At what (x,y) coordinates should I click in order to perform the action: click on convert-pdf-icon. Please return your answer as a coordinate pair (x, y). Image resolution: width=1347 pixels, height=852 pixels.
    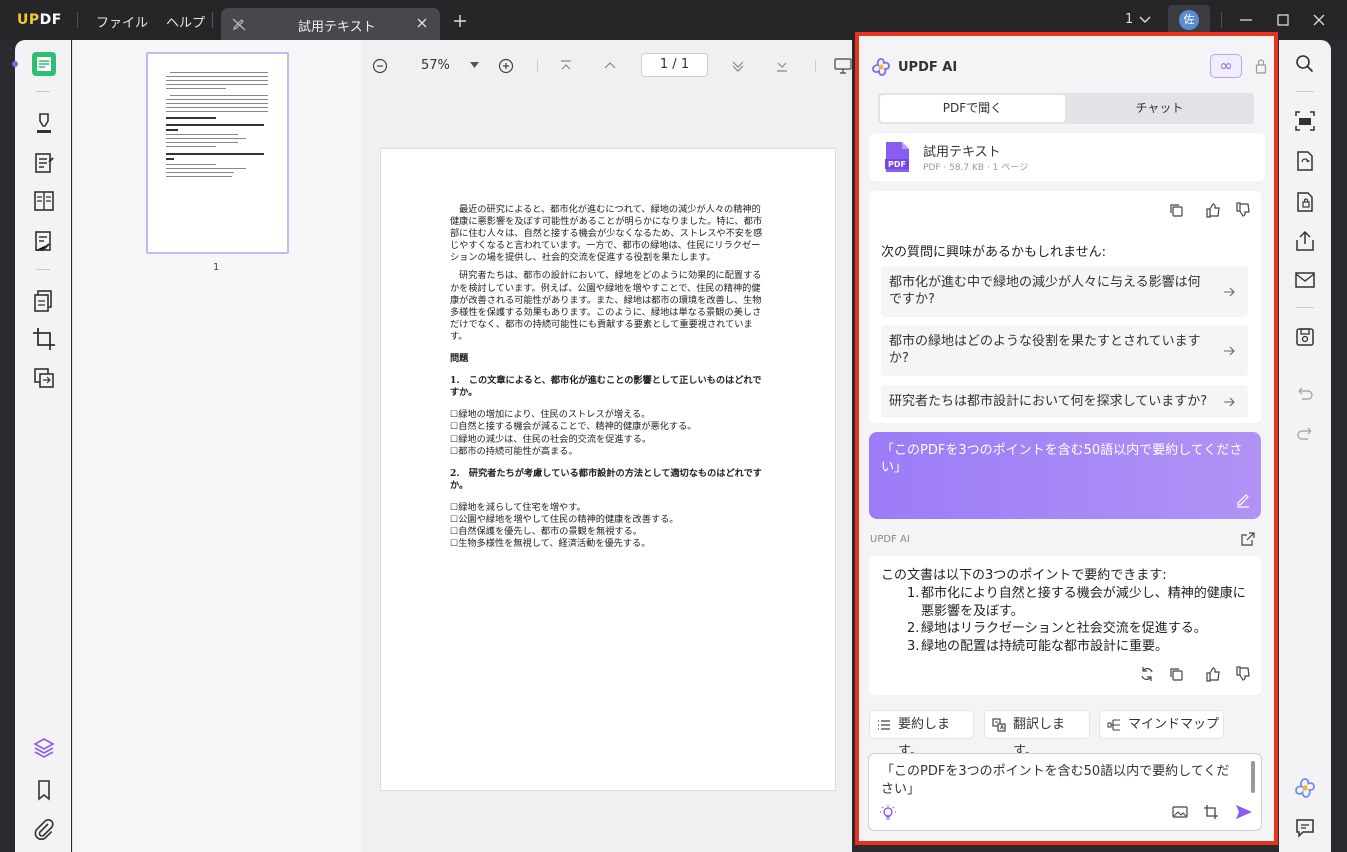
    Looking at the image, I should click on (1305, 161).